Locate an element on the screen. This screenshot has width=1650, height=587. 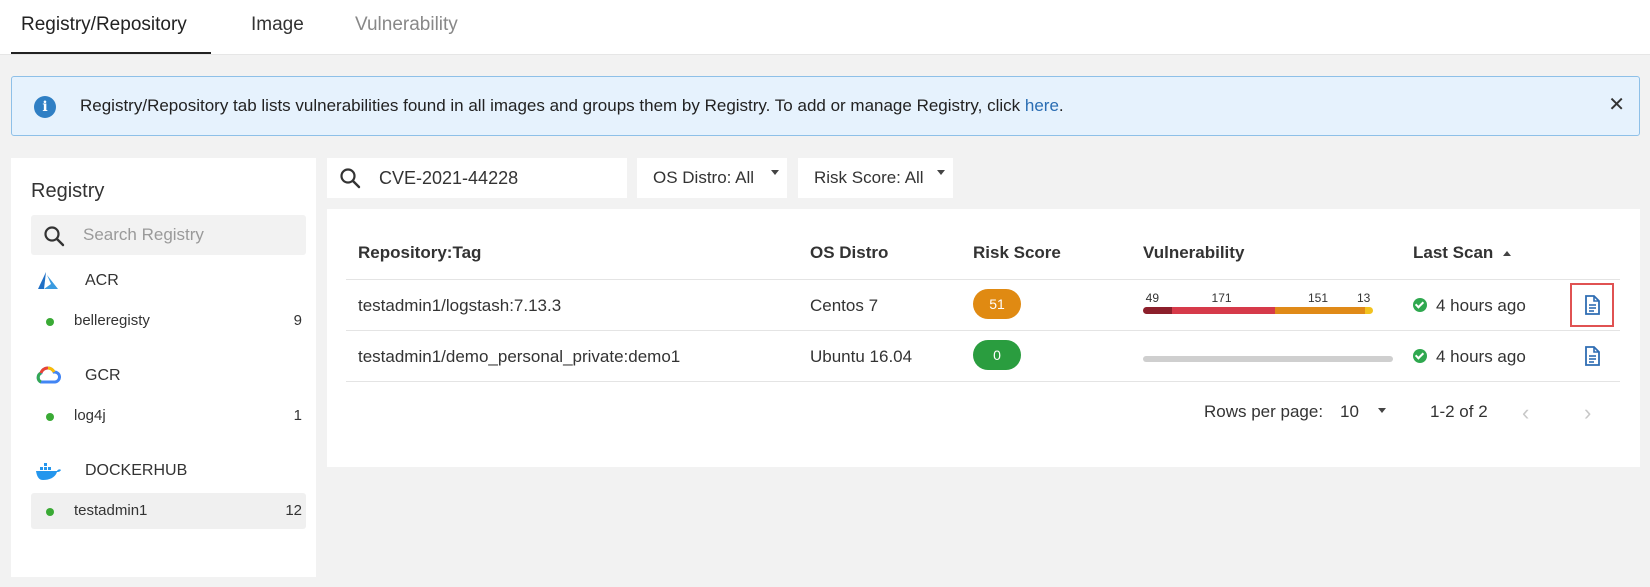
docker-icon is located at coordinates (48, 471).